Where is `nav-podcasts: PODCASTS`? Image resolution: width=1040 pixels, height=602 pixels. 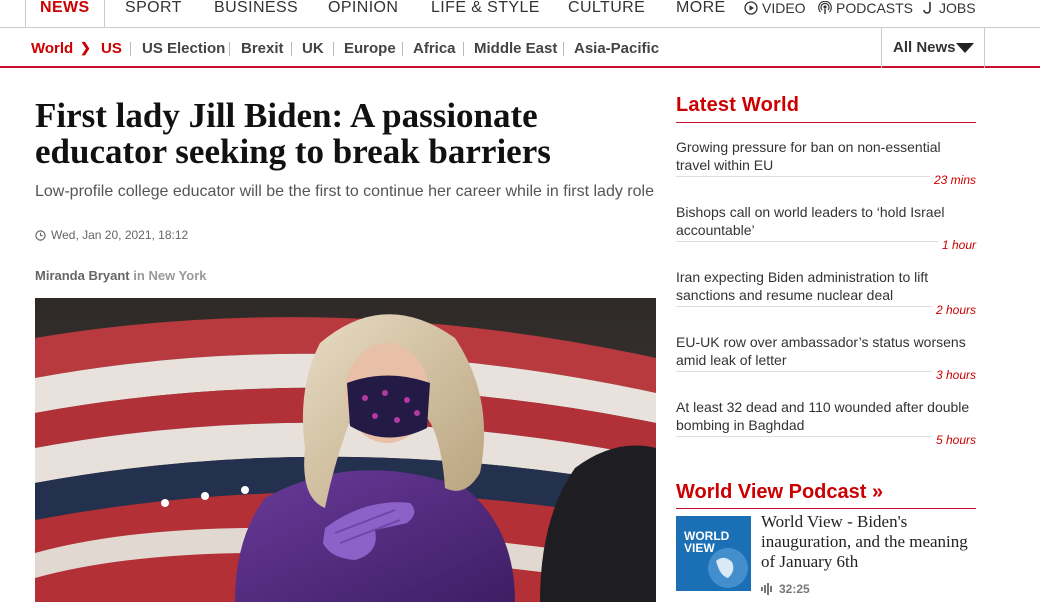
nav-podcasts: PODCASTS is located at coordinates (865, 9).